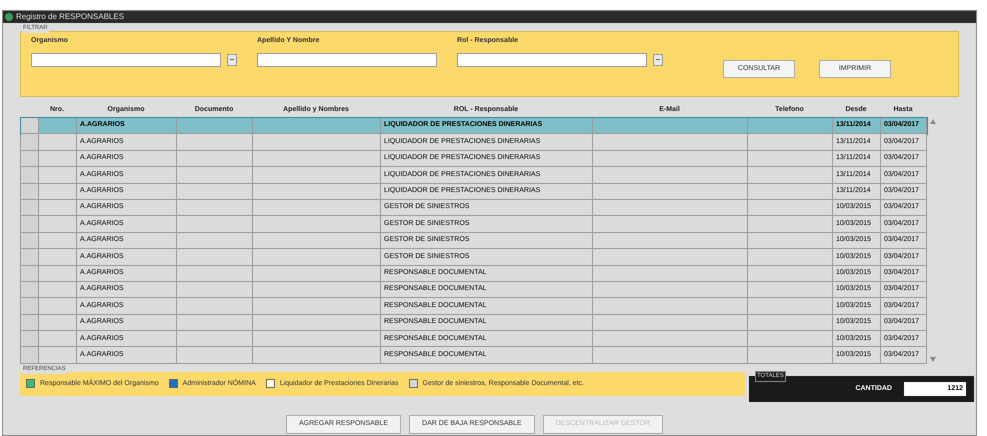 Image resolution: width=987 pixels, height=436 pixels. I want to click on scroll-down-icon, so click(933, 359).